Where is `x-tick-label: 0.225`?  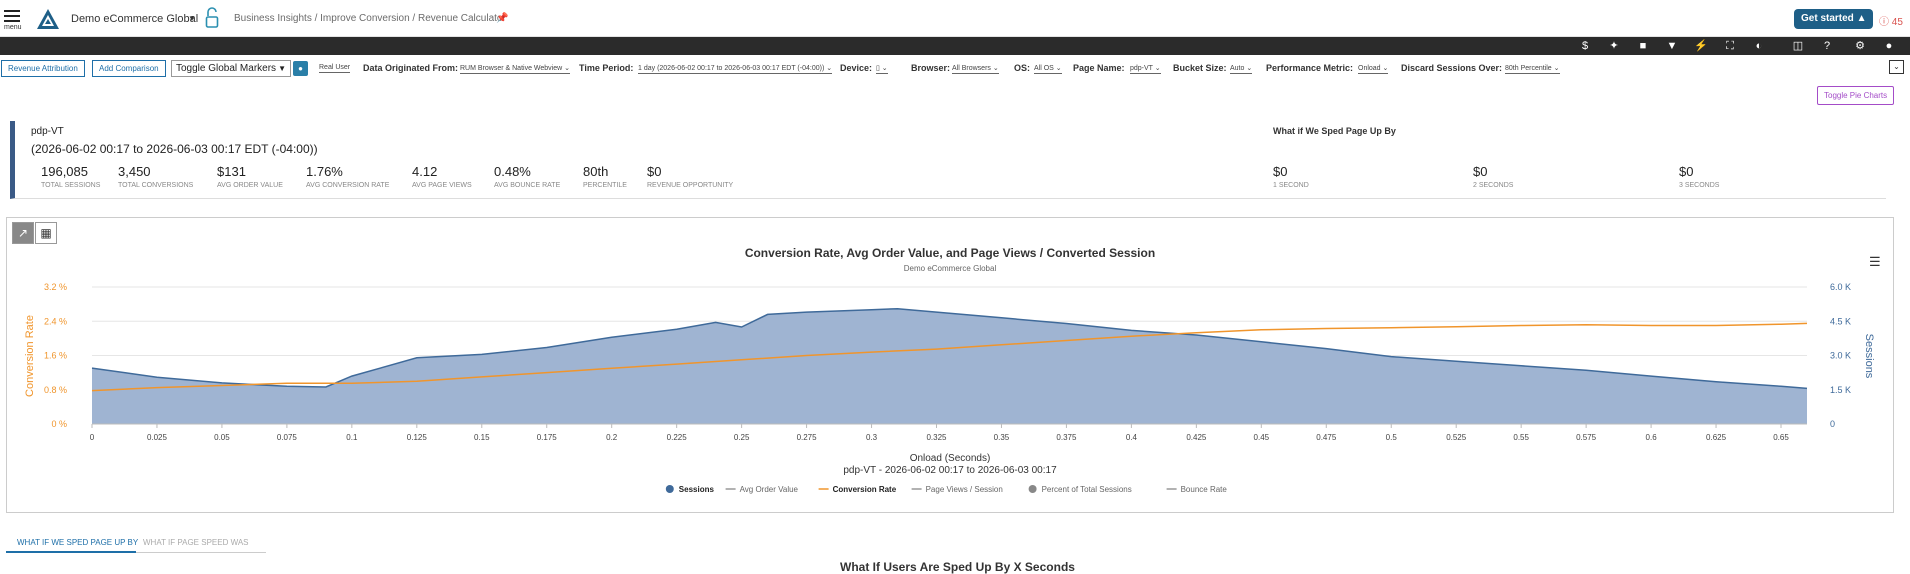 x-tick-label: 0.225 is located at coordinates (677, 437).